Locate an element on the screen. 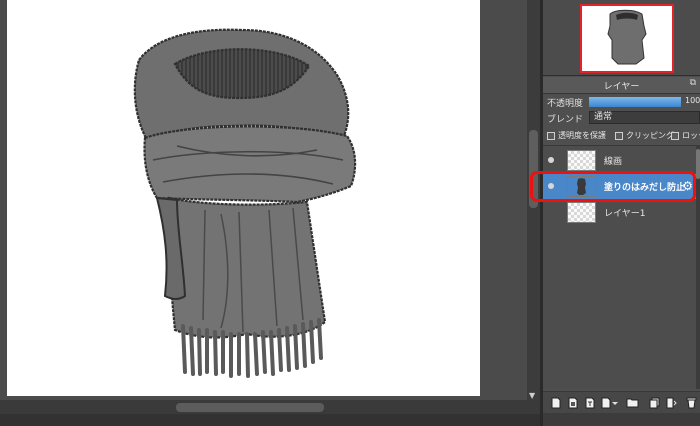 This screenshot has width=700, height=426. lock-checkbox: ロック is located at coordinates (685, 135).